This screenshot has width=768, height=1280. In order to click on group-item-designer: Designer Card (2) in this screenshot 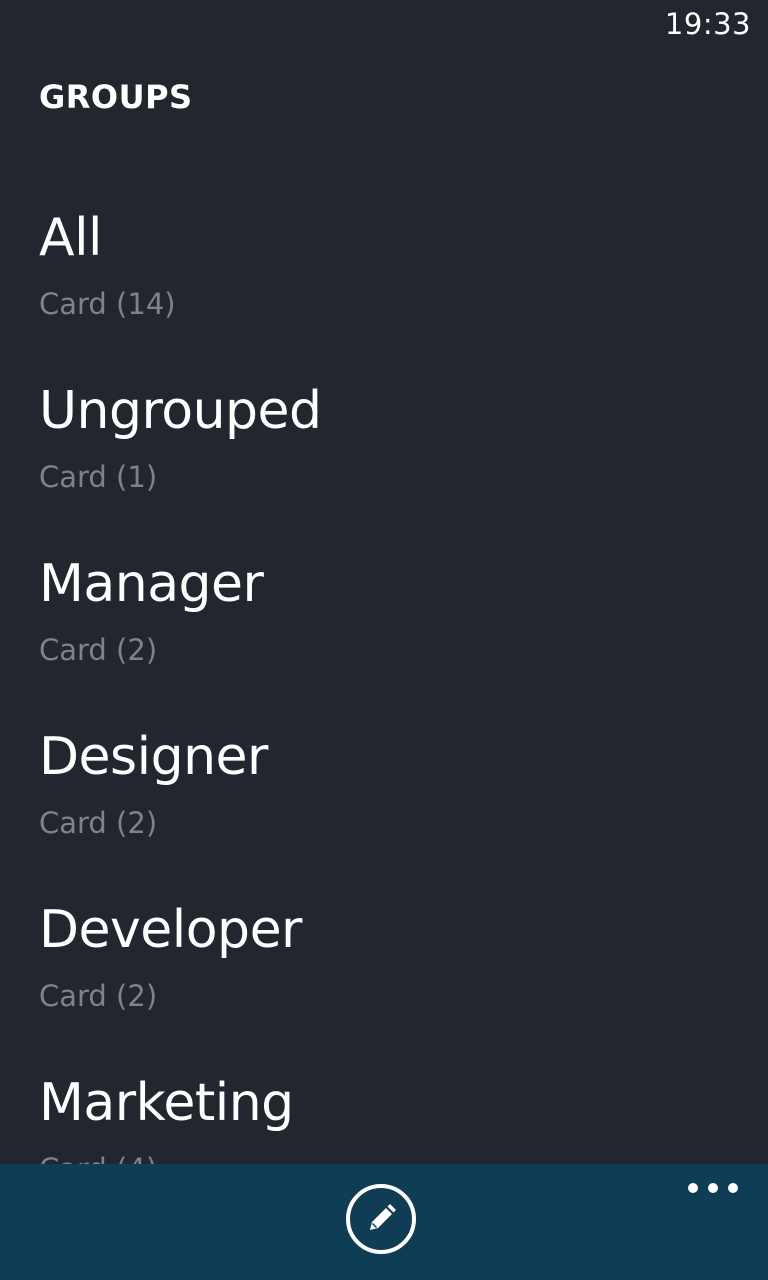, I will do `click(384, 807)`.